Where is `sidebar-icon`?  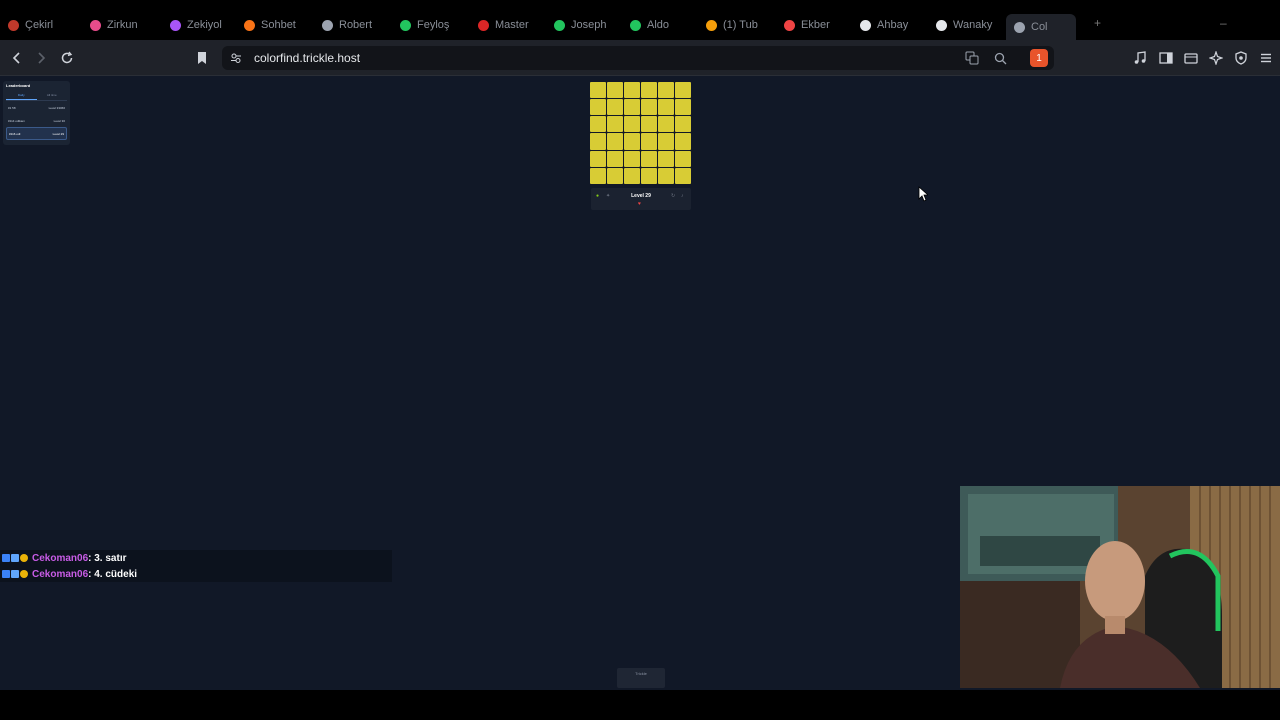 sidebar-icon is located at coordinates (1166, 58).